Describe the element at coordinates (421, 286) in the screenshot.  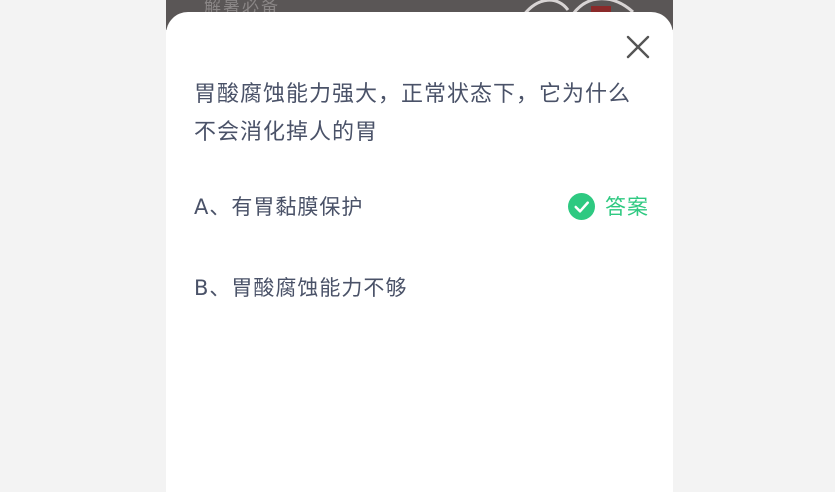
I see `option-b: B、胃酸腐蚀能力不够` at that location.